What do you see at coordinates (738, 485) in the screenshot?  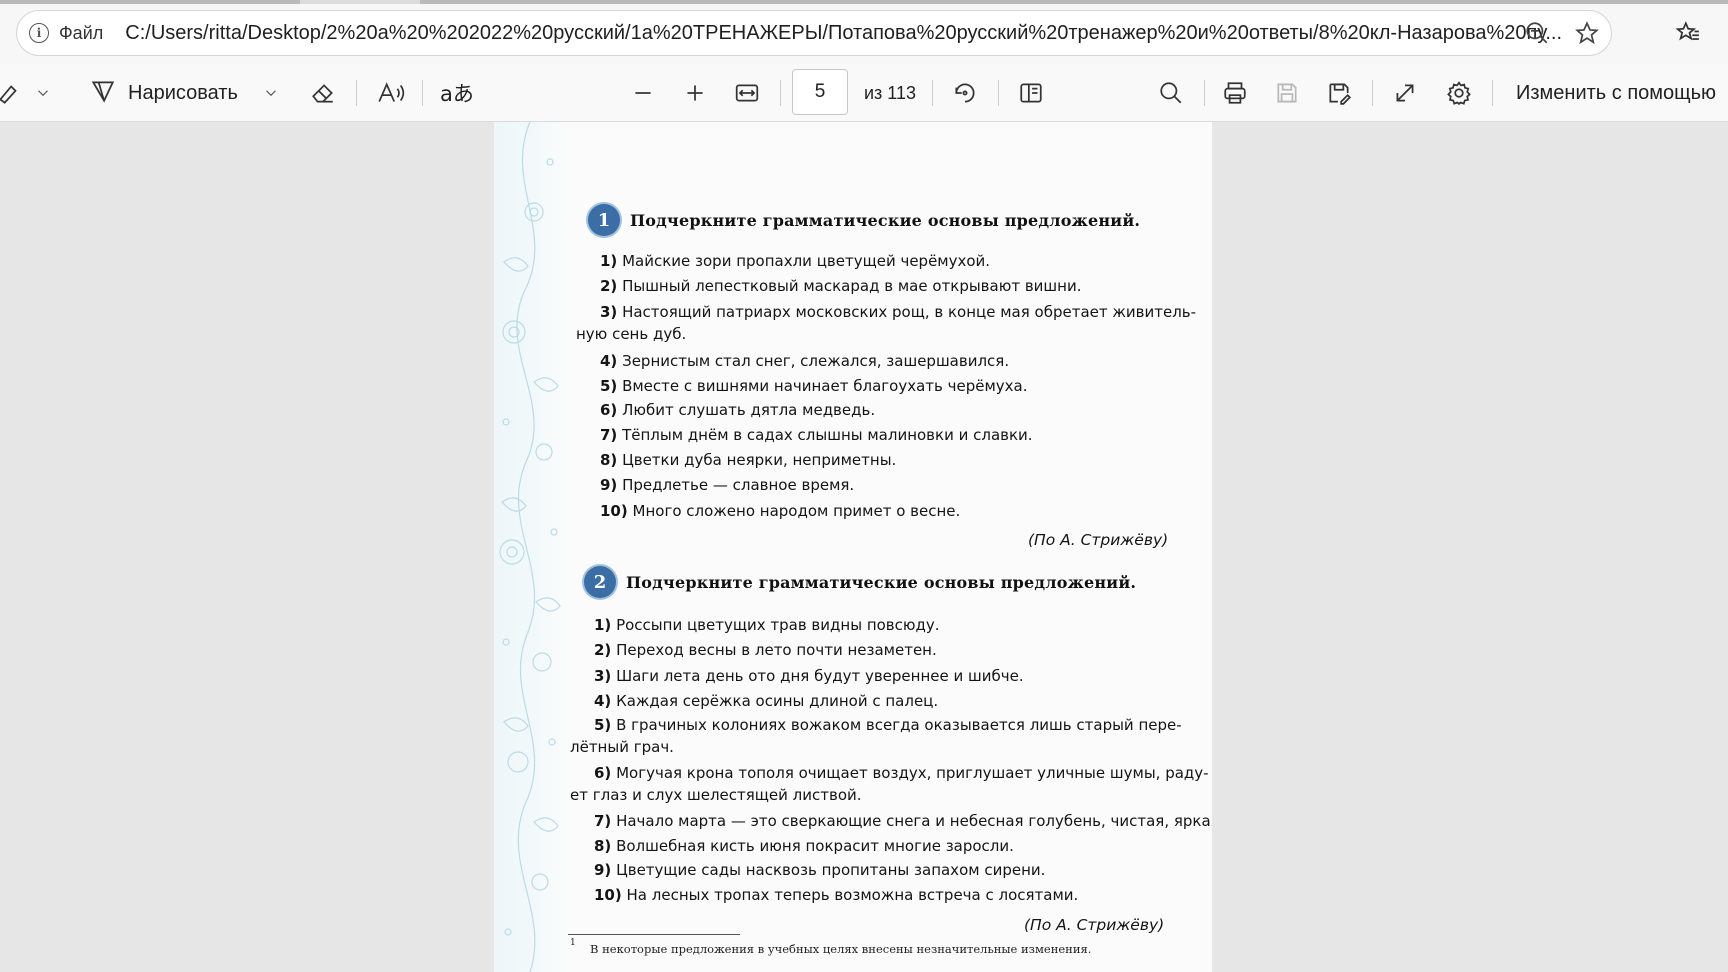 I see `sentence-text: Предлетье — славное время.` at bounding box center [738, 485].